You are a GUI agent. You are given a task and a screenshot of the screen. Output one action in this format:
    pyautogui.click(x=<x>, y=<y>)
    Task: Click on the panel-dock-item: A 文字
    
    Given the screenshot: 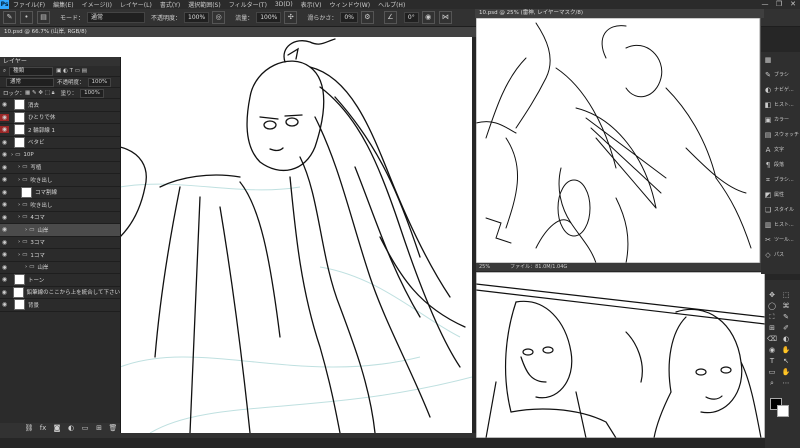 What is the action you would take?
    pyautogui.click(x=780, y=149)
    